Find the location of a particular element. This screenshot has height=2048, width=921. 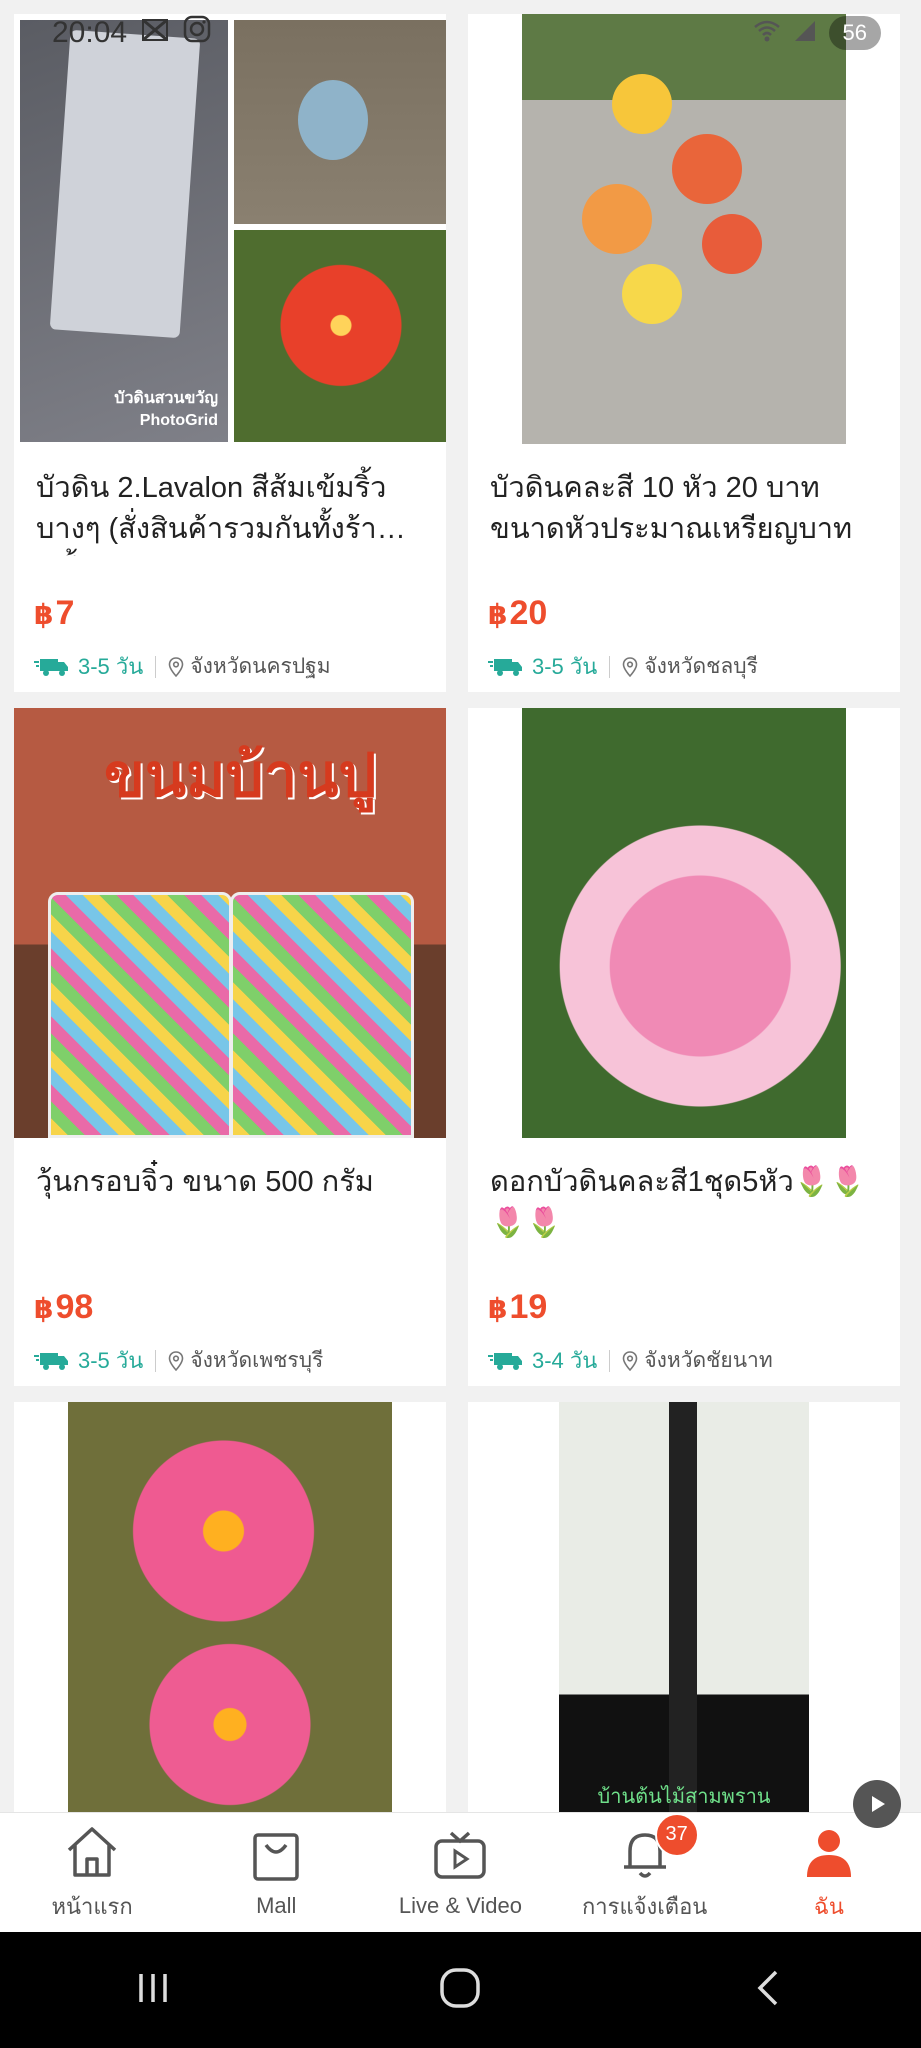

product-card: บ้านต้นไม้สามพราน is located at coordinates (684, 1617).